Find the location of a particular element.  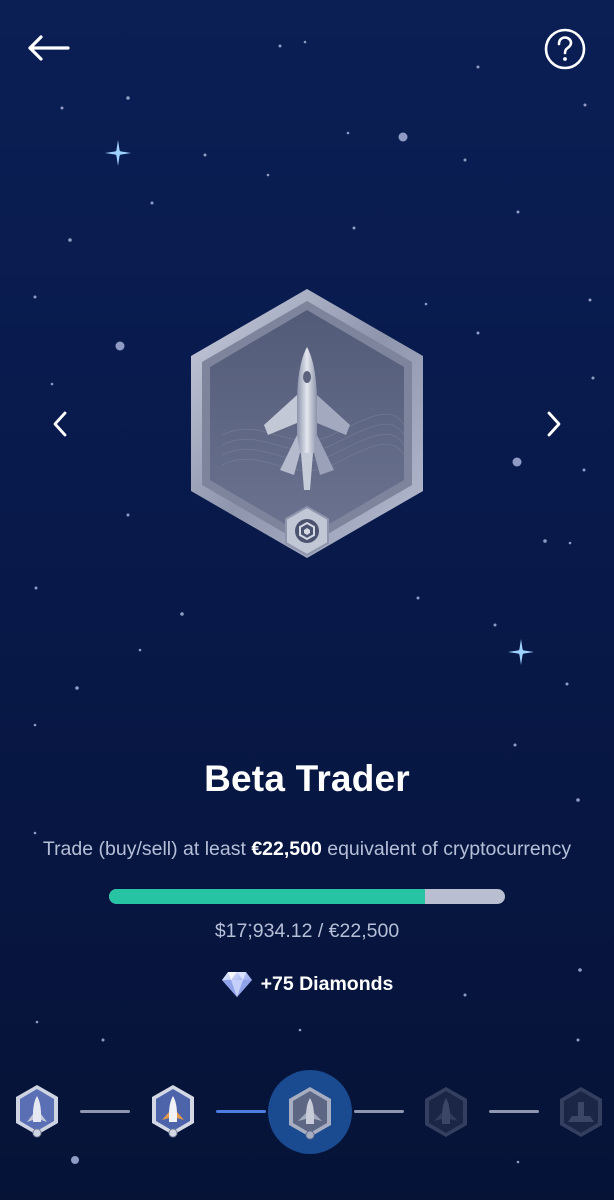

crypto-com-logo-icon is located at coordinates (307, 531).